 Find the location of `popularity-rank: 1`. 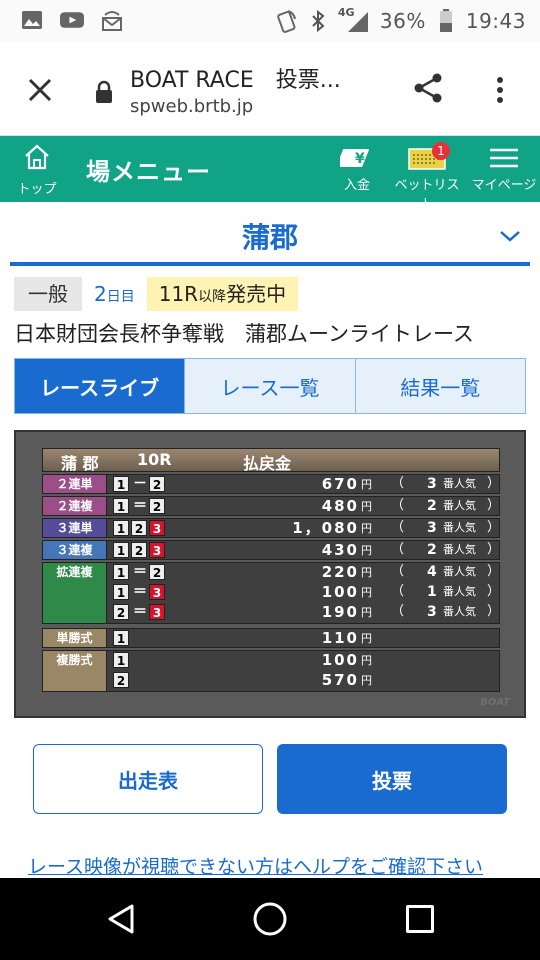

popularity-rank: 1 is located at coordinates (432, 592).